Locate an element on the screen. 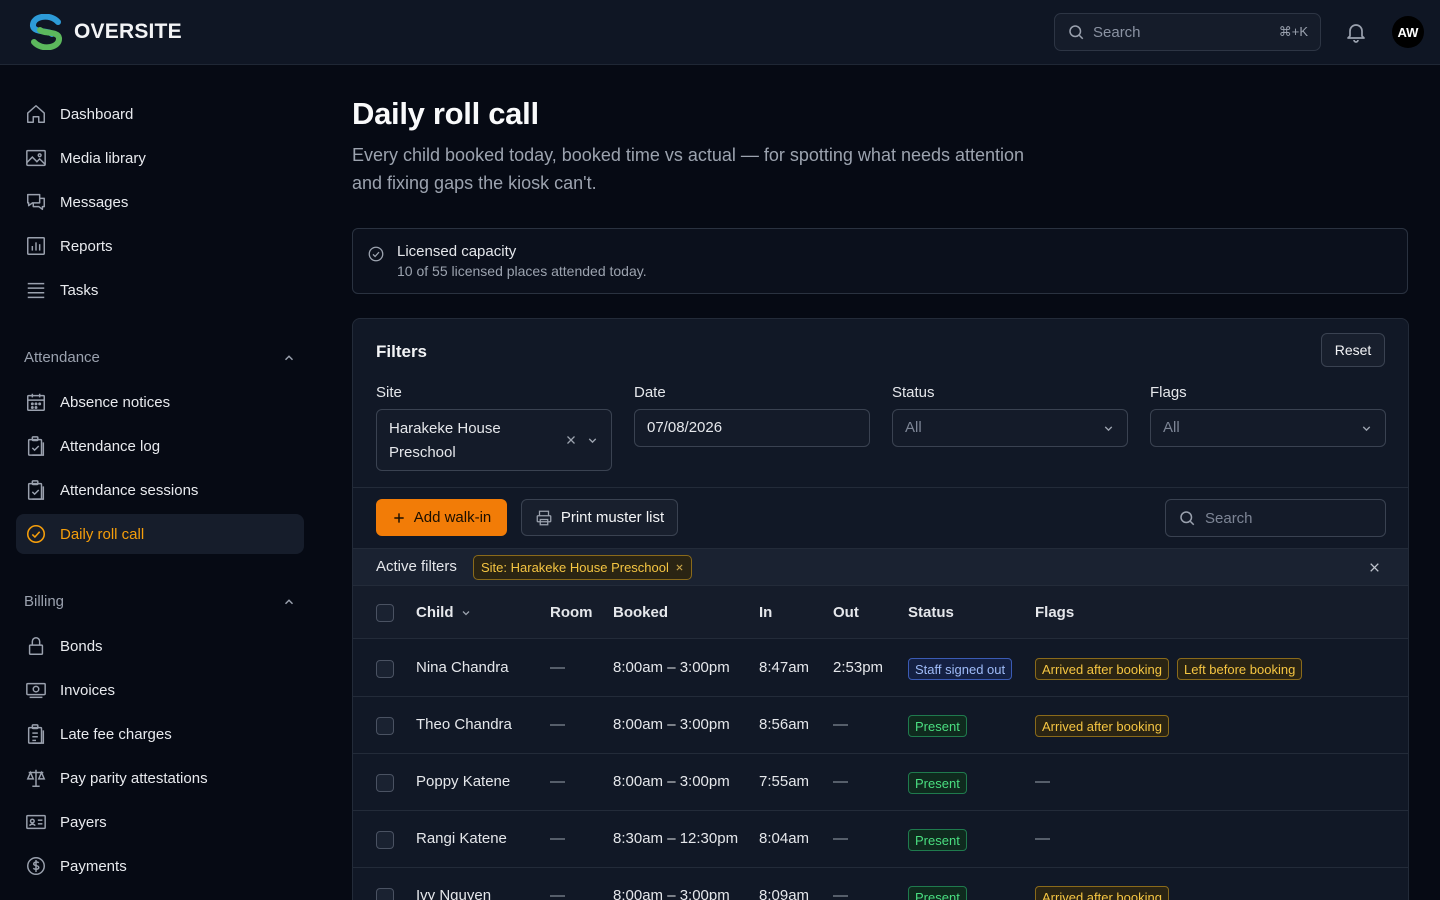 The height and width of the screenshot is (900, 1440). sidebar-item-payments: Payments is located at coordinates (160, 866).